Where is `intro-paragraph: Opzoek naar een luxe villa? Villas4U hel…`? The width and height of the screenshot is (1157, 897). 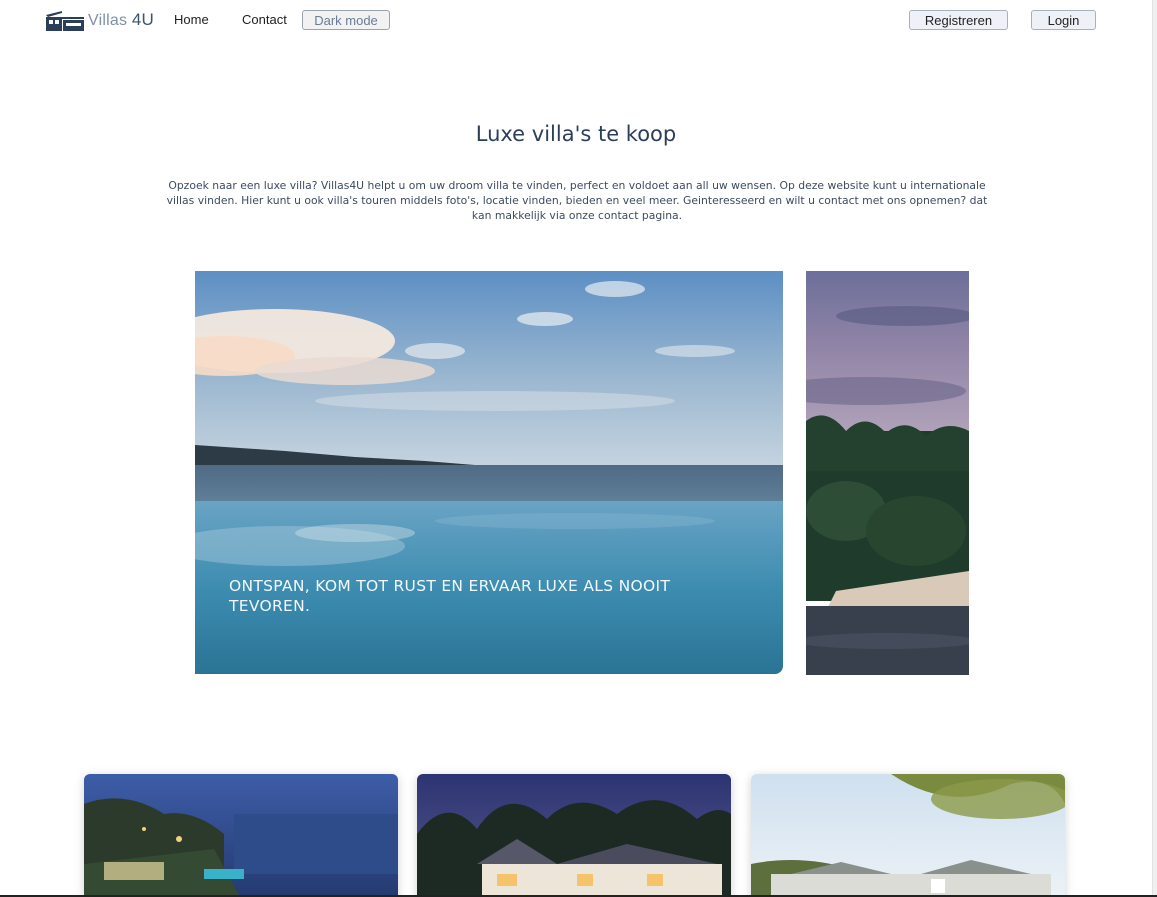 intro-paragraph: Opzoek naar een luxe villa? Villas4U hel… is located at coordinates (577, 200).